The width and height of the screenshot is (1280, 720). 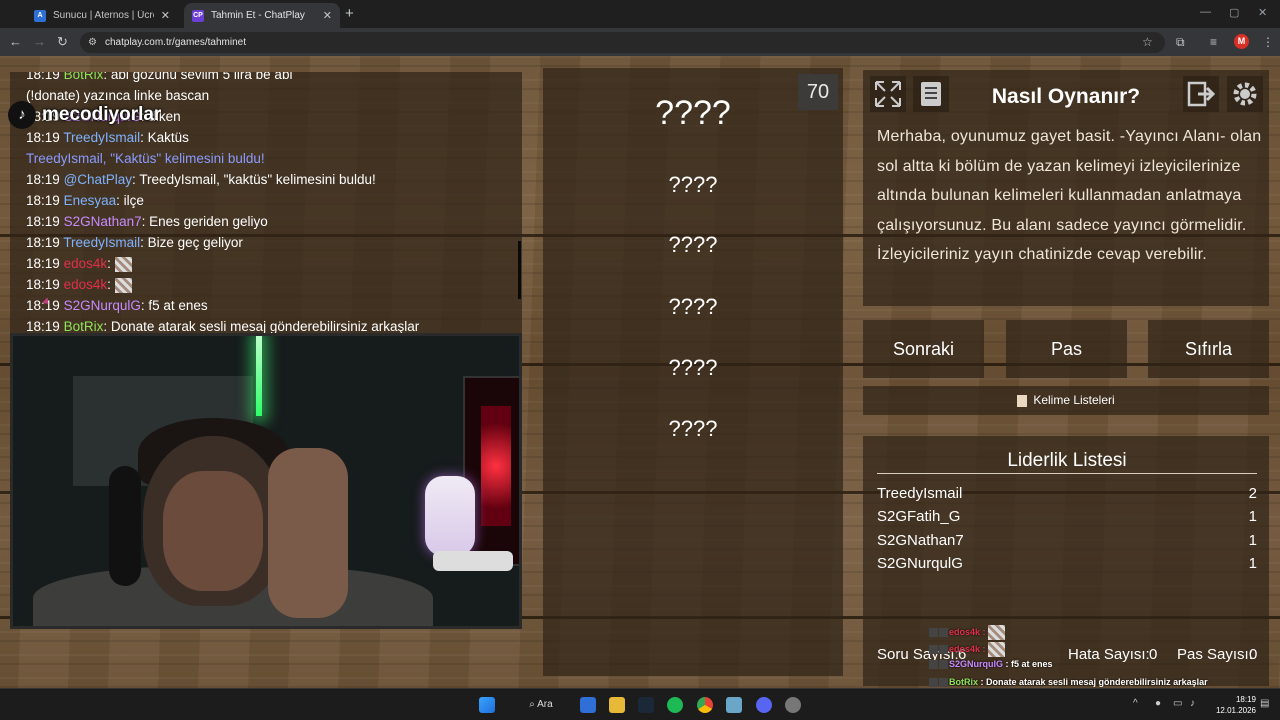 What do you see at coordinates (473, 561) in the screenshot?
I see `webcam-mic-stand` at bounding box center [473, 561].